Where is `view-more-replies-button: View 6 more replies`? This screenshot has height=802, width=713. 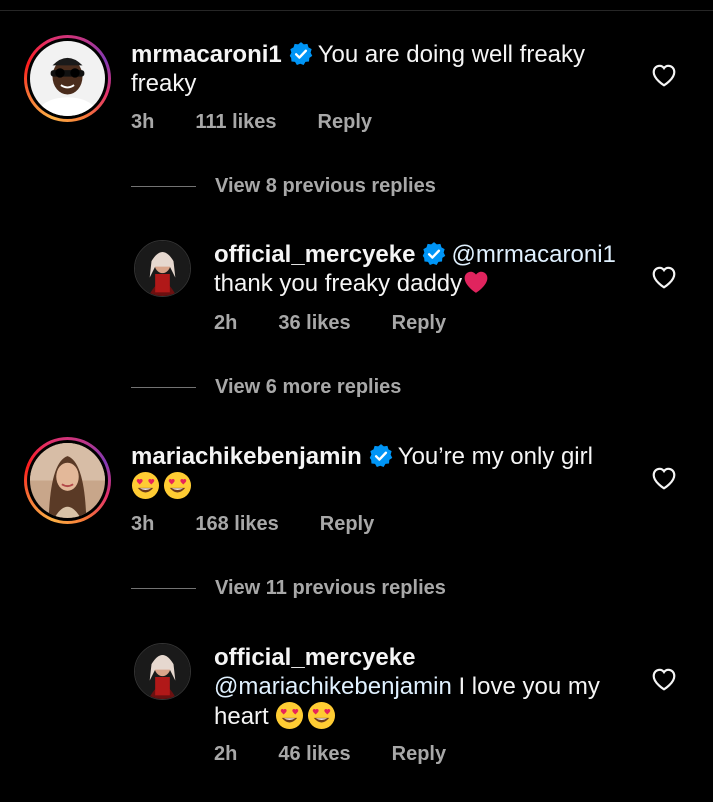
view-more-replies-button: View 6 more replies is located at coordinates (266, 387).